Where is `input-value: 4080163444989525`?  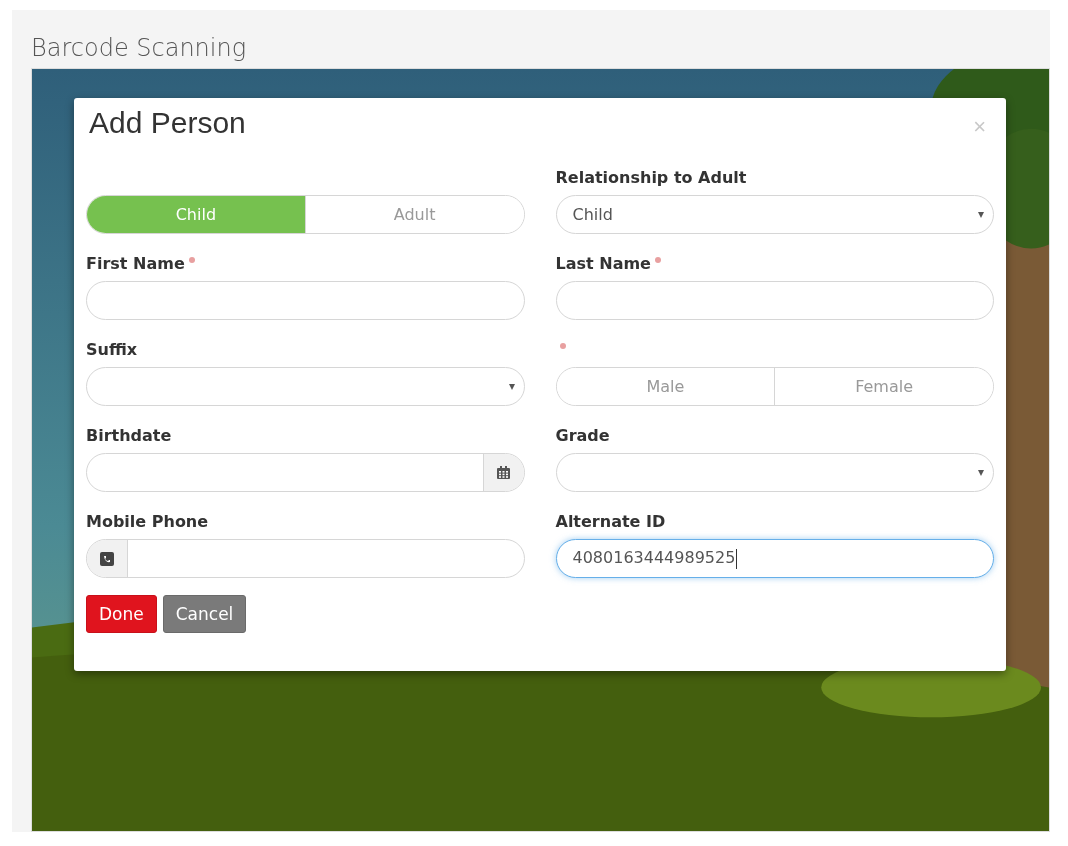
input-value: 4080163444989525 is located at coordinates (655, 558).